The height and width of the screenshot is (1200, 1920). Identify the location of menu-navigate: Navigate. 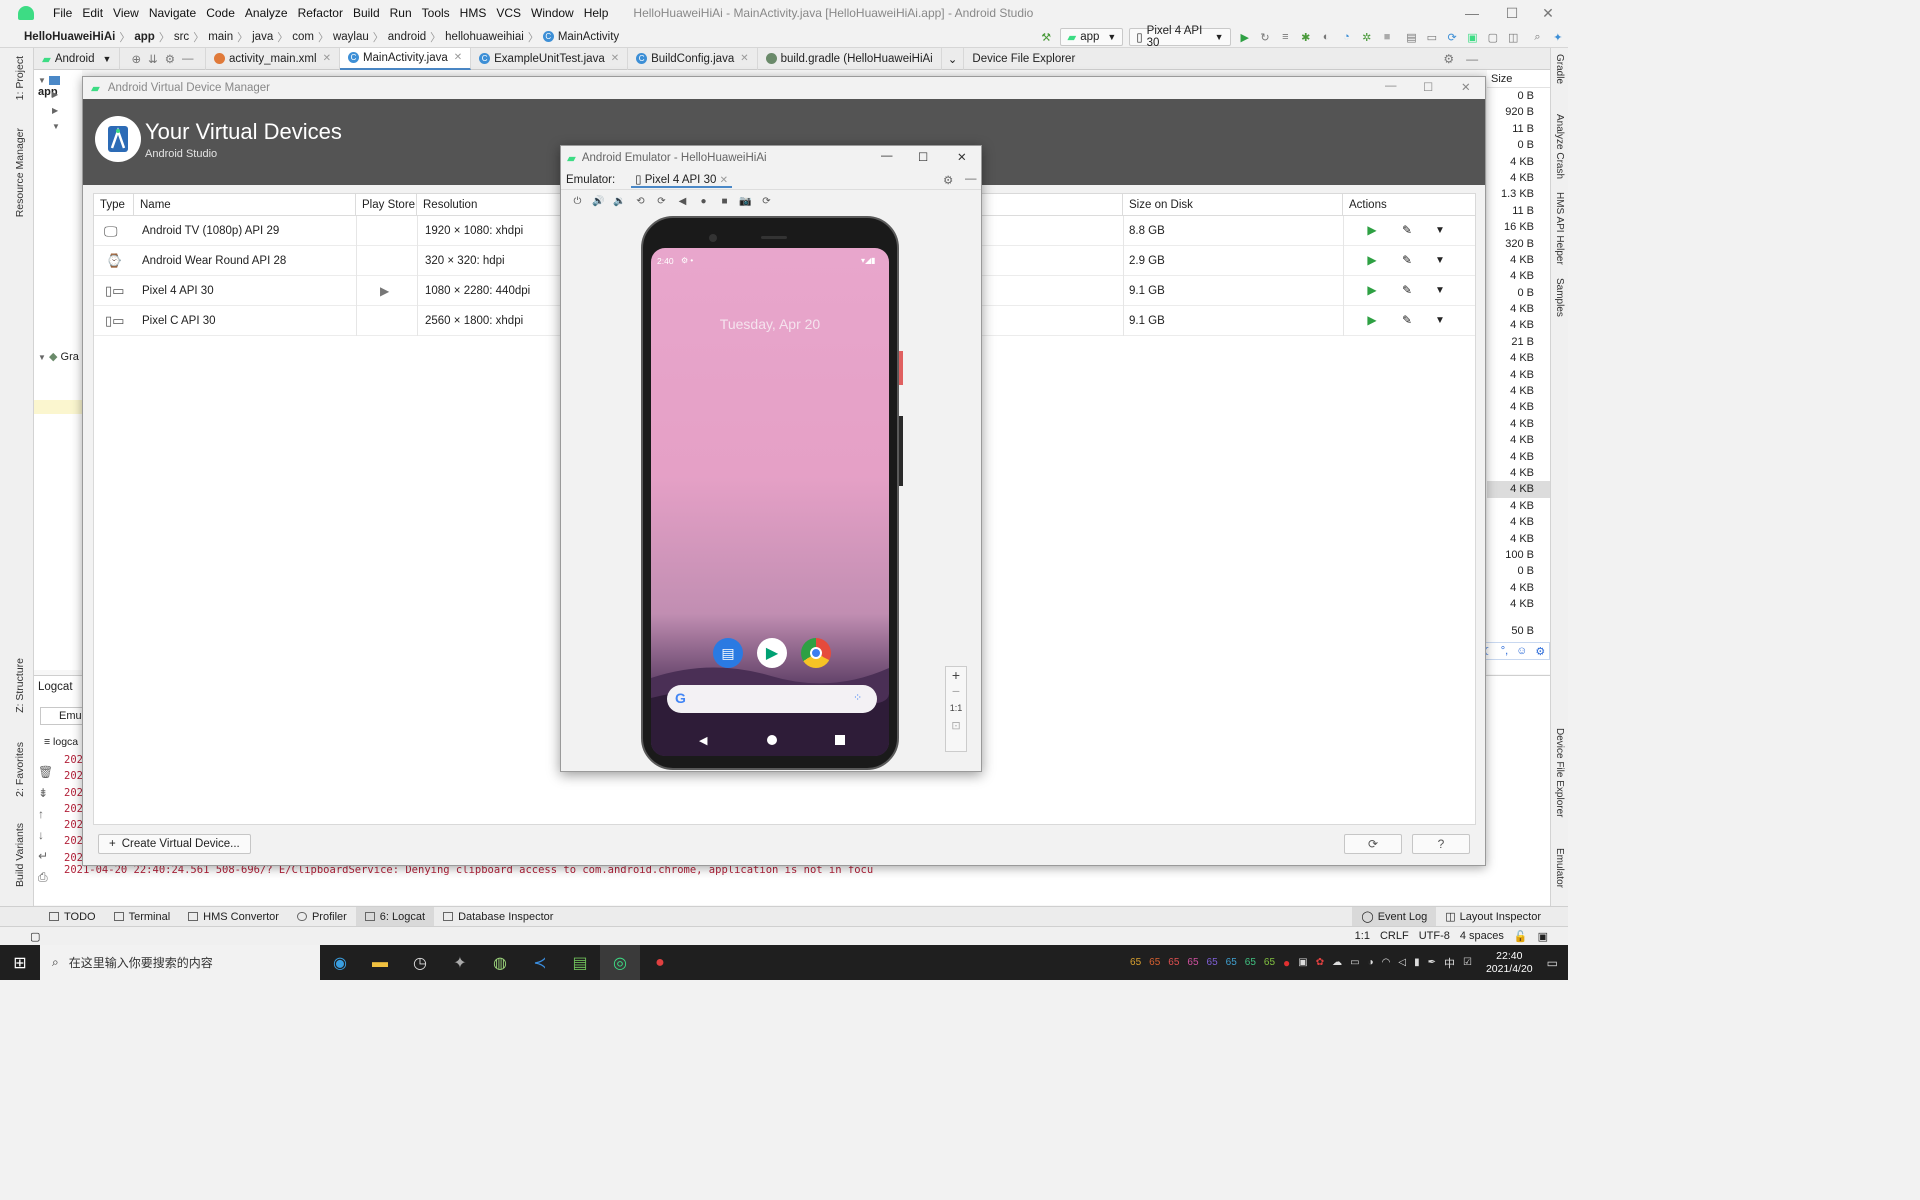
(172, 13).